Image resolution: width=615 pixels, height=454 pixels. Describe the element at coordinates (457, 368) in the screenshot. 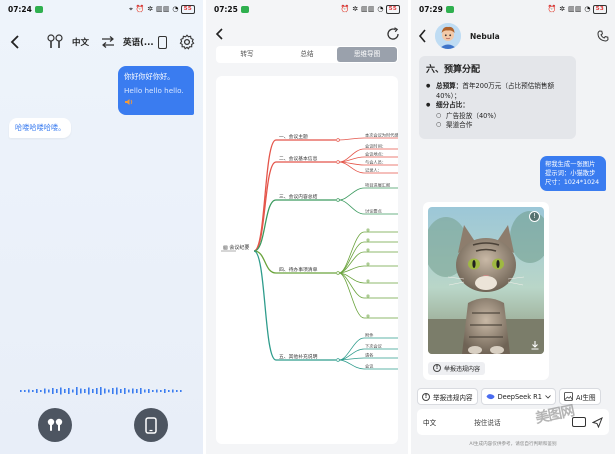

I see `report-content-button: ! 举报违规内容` at that location.